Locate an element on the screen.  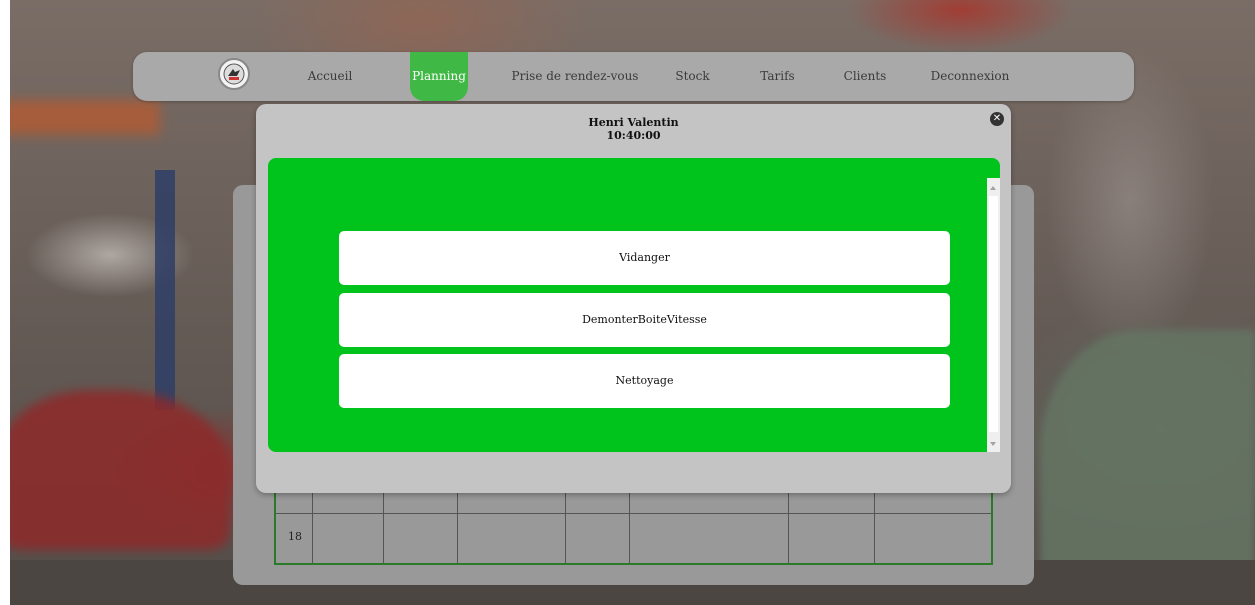
client-name: Henri Valentin is located at coordinates (633, 122).